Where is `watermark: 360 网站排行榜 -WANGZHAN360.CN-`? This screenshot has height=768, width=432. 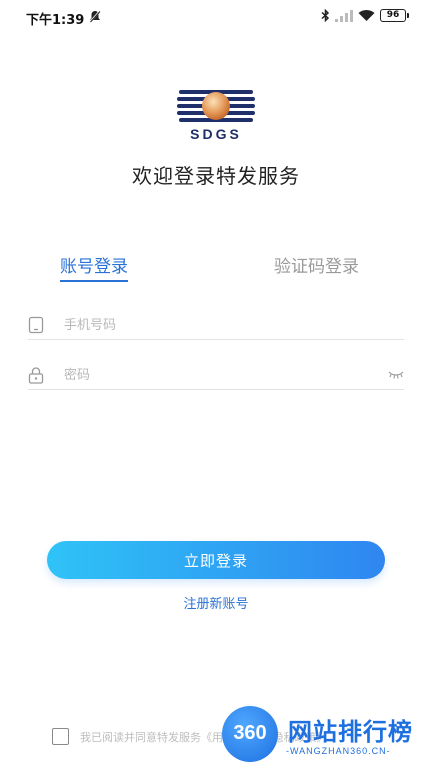
watermark: 360 网站排行榜 -WANGZHAN360.CN- is located at coordinates (327, 734).